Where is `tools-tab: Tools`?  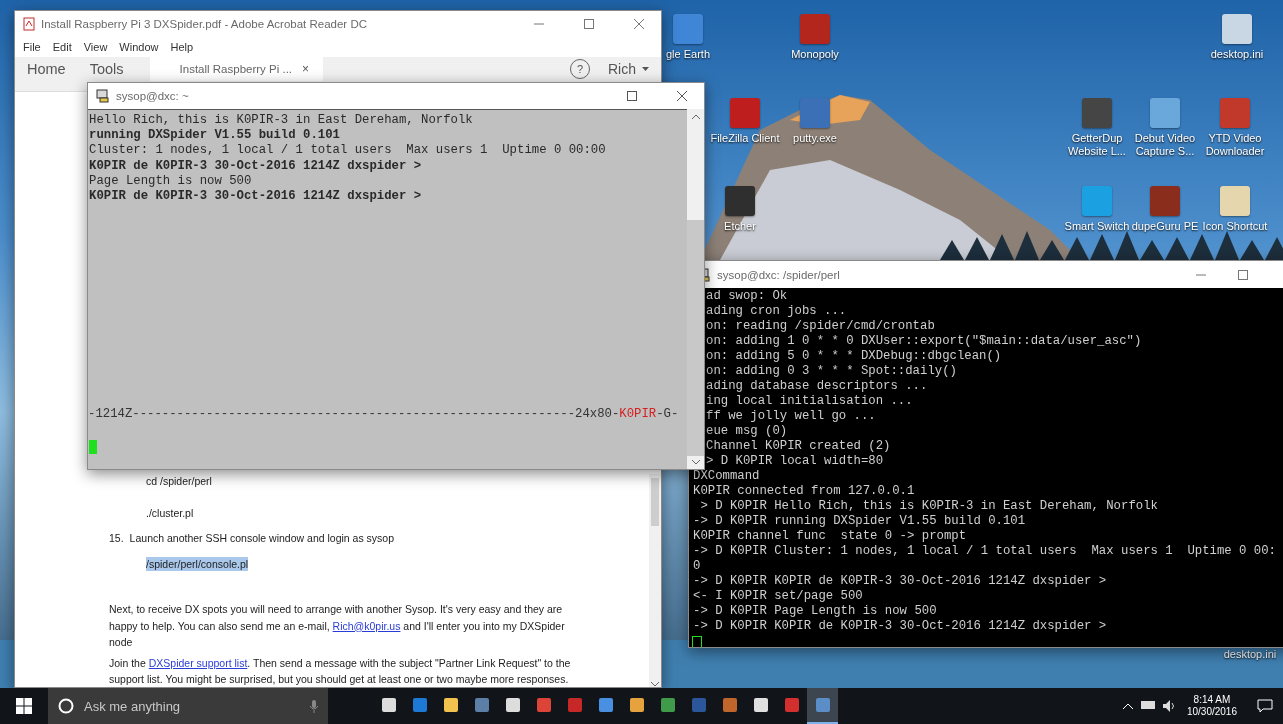
tools-tab: Tools is located at coordinates (106, 69).